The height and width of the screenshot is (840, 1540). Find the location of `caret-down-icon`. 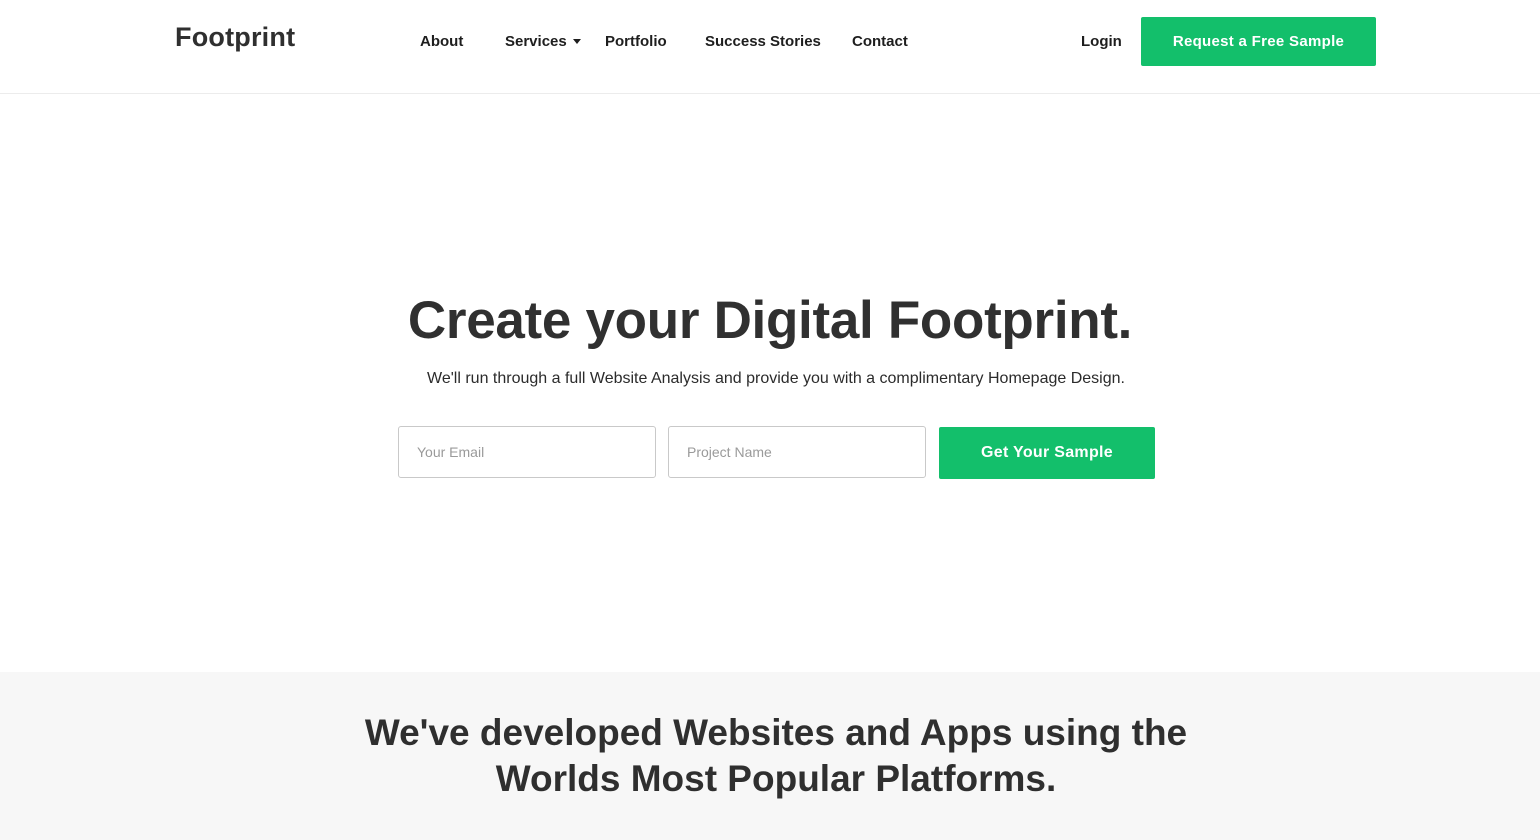

caret-down-icon is located at coordinates (576, 41).